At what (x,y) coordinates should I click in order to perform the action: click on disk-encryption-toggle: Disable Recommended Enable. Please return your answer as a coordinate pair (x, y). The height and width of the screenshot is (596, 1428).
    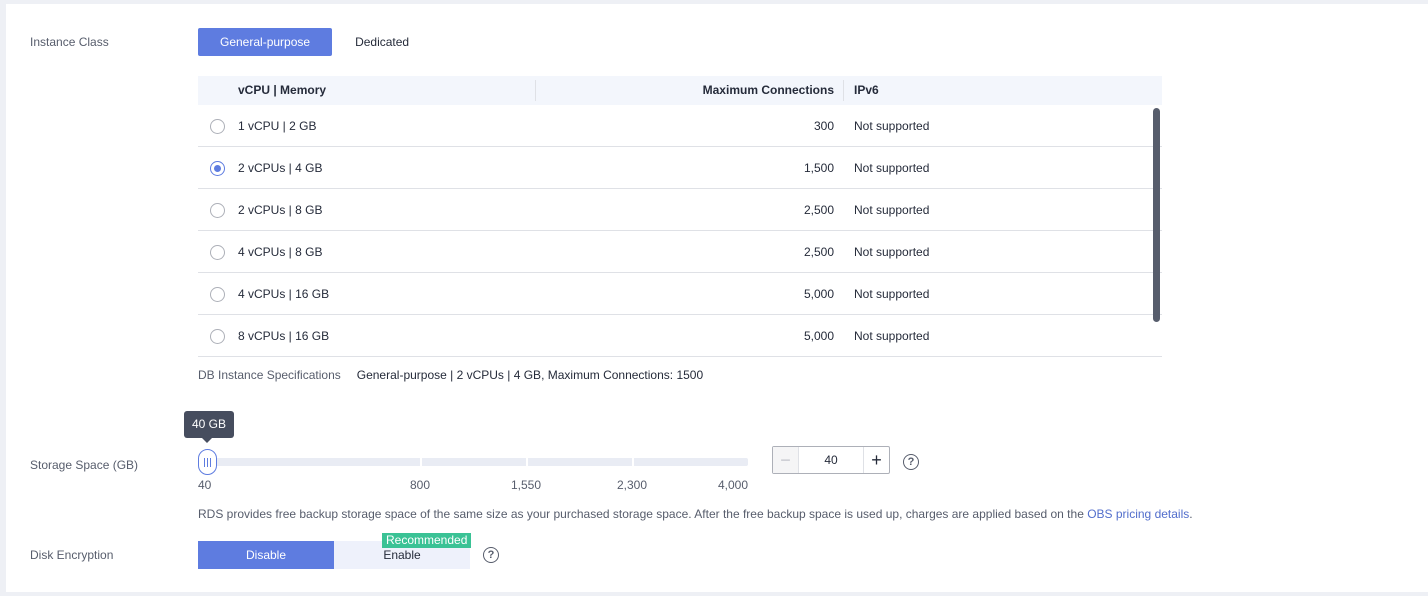
    Looking at the image, I should click on (335, 551).